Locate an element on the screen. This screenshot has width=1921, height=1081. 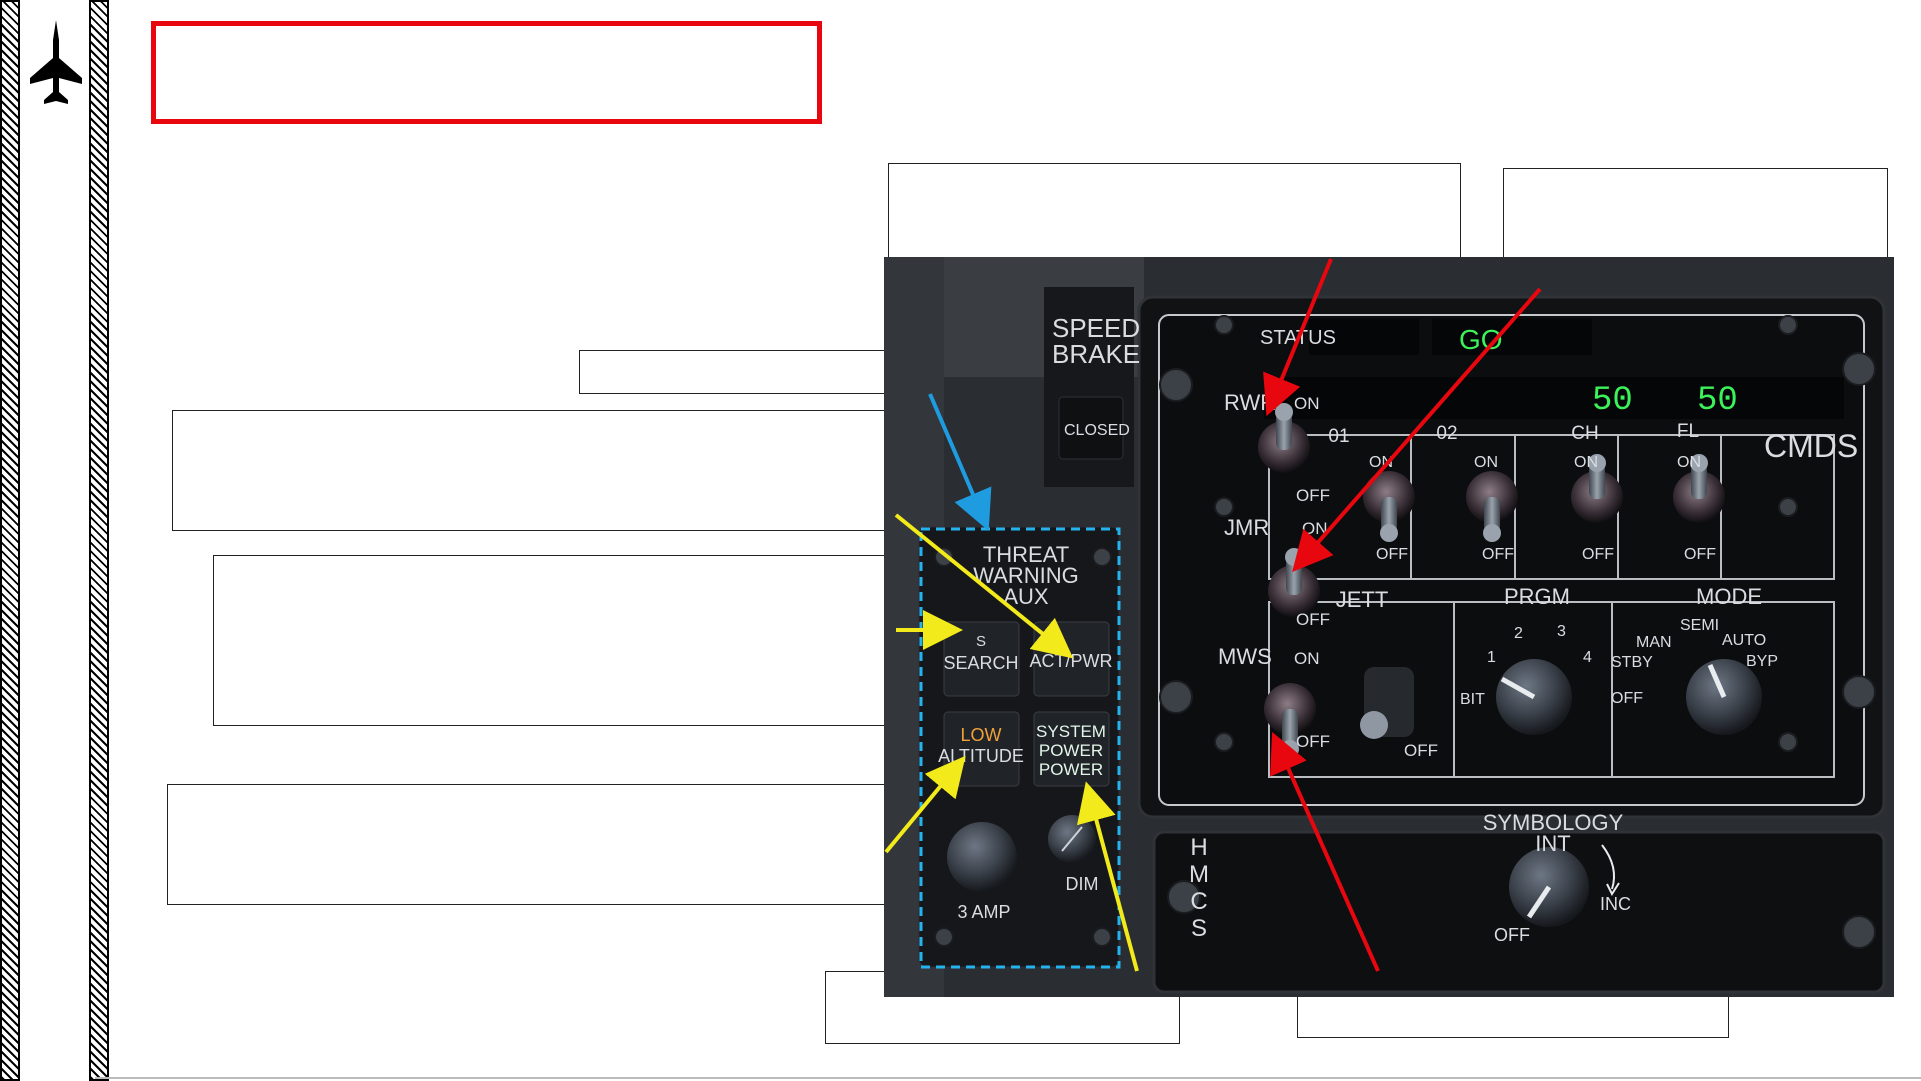
rwr-label: RWR is located at coordinates (1250, 402).